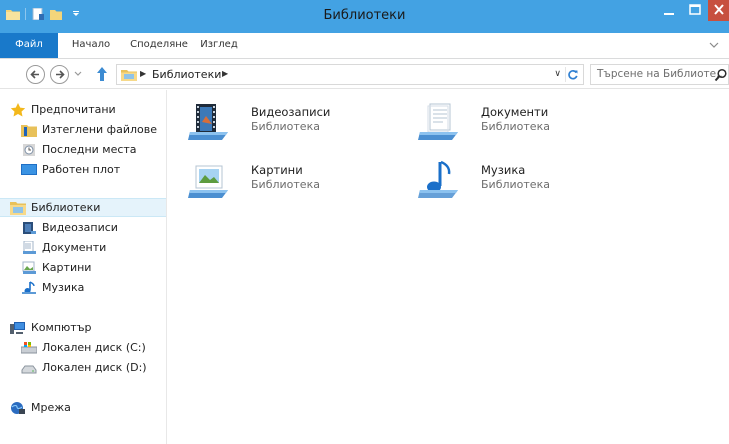 This screenshot has width=729, height=444. I want to click on nav-videos: Видеозаписи, so click(83, 227).